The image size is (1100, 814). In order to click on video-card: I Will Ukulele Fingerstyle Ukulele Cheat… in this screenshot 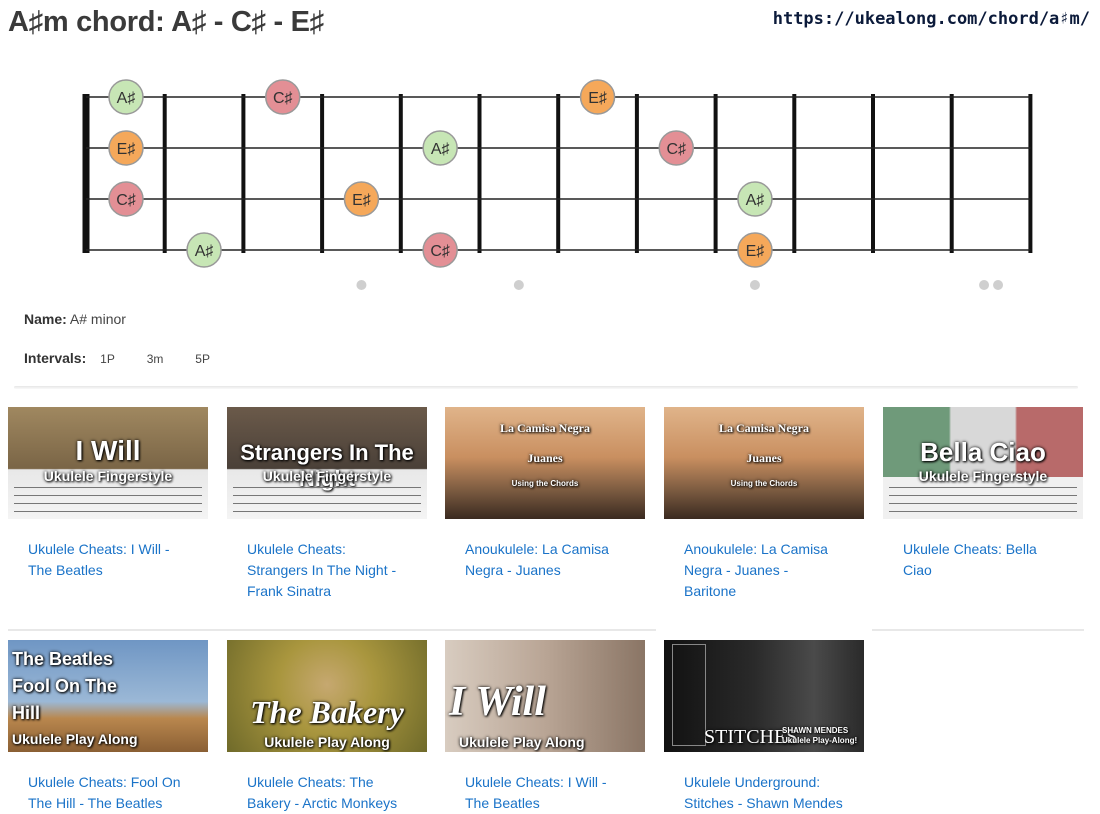, I will do `click(108, 494)`.